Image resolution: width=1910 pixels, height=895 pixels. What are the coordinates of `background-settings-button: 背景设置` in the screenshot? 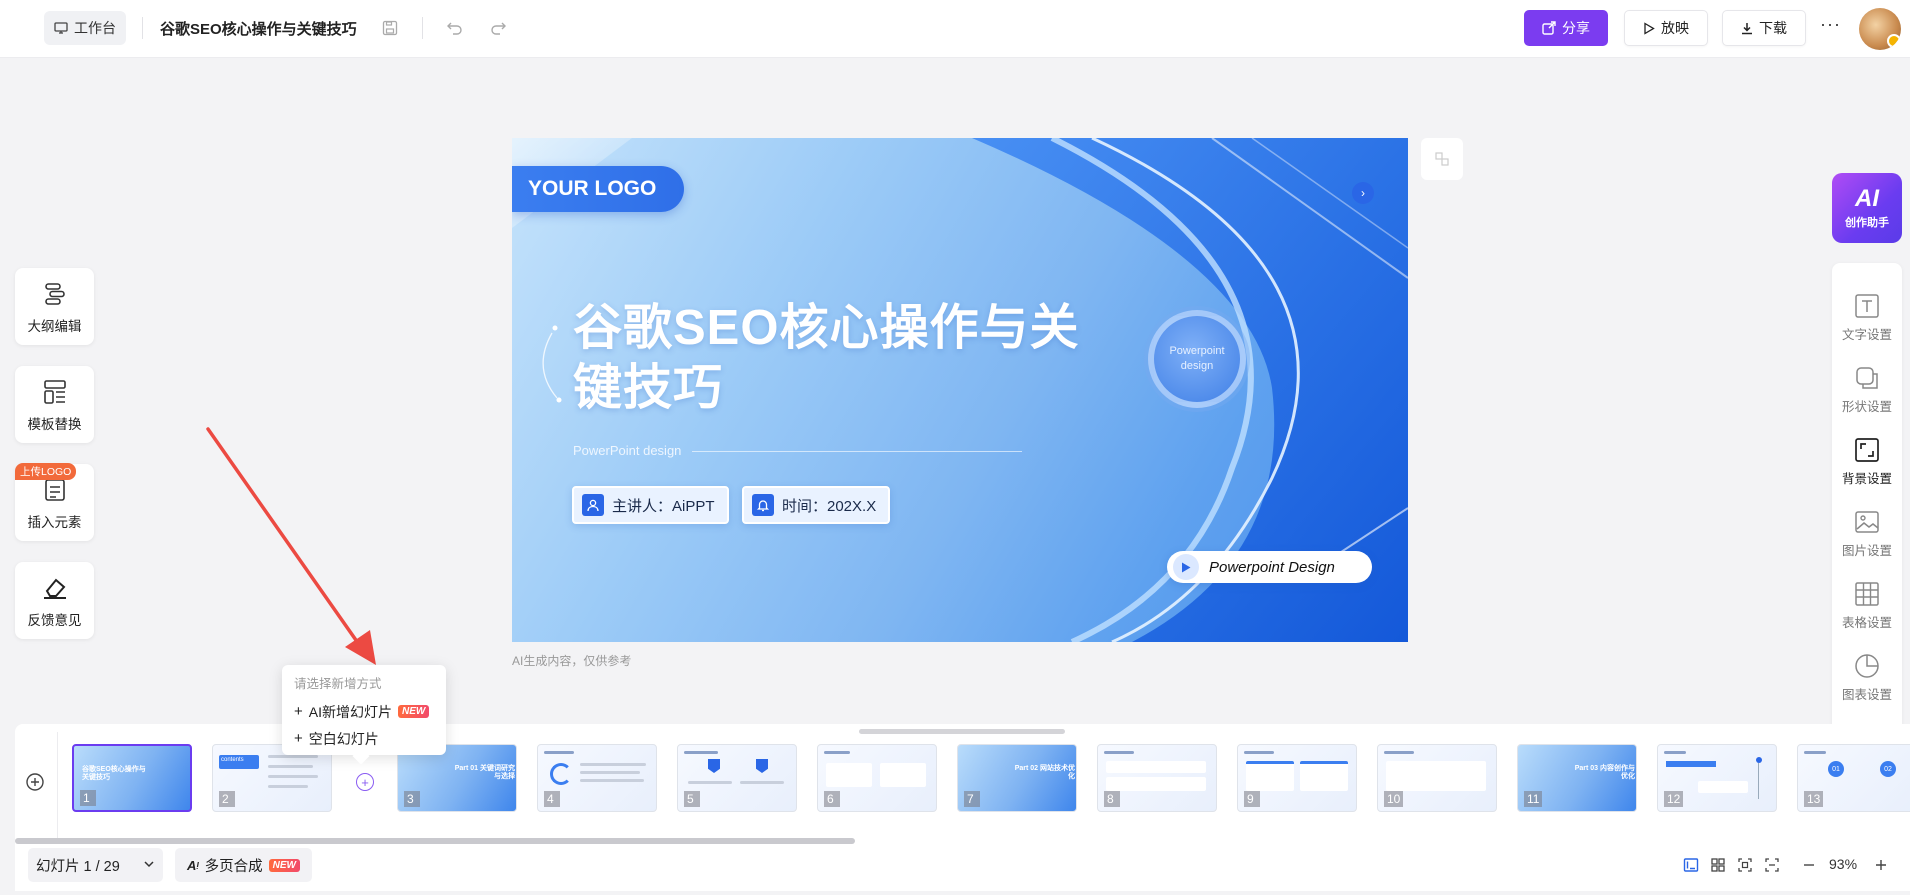 It's located at (1867, 462).